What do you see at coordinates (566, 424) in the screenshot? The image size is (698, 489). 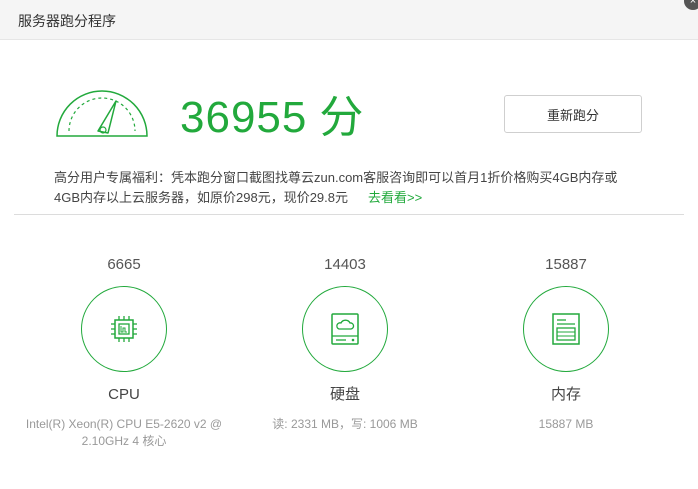 I see `metric-detail: 15887 MB` at bounding box center [566, 424].